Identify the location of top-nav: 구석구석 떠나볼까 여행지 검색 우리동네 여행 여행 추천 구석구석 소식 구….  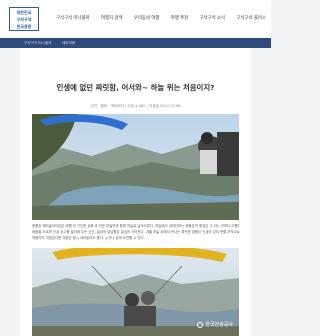
(161, 18).